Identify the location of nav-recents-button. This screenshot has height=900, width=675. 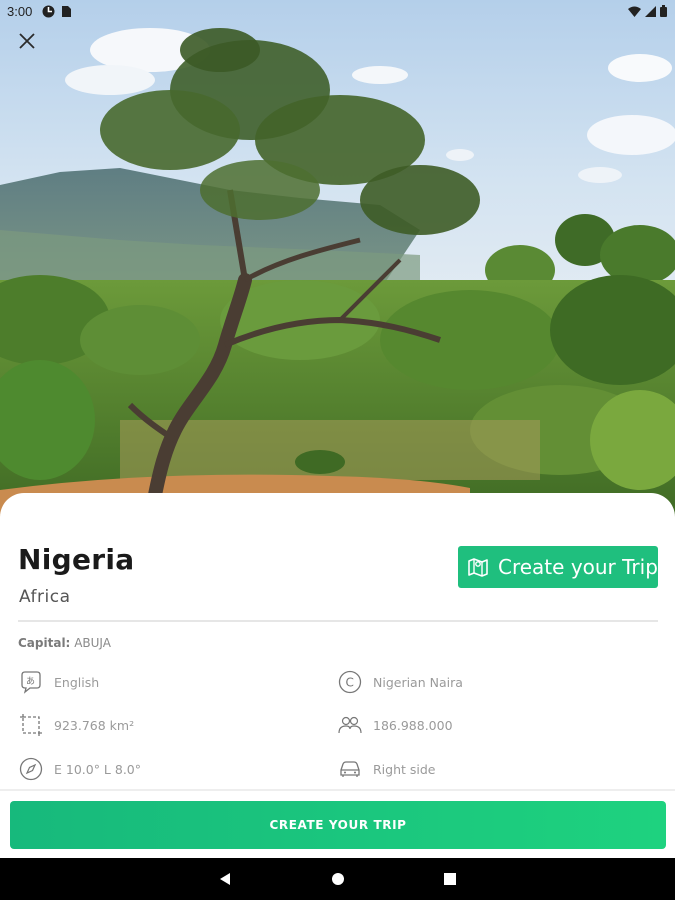
(450, 879).